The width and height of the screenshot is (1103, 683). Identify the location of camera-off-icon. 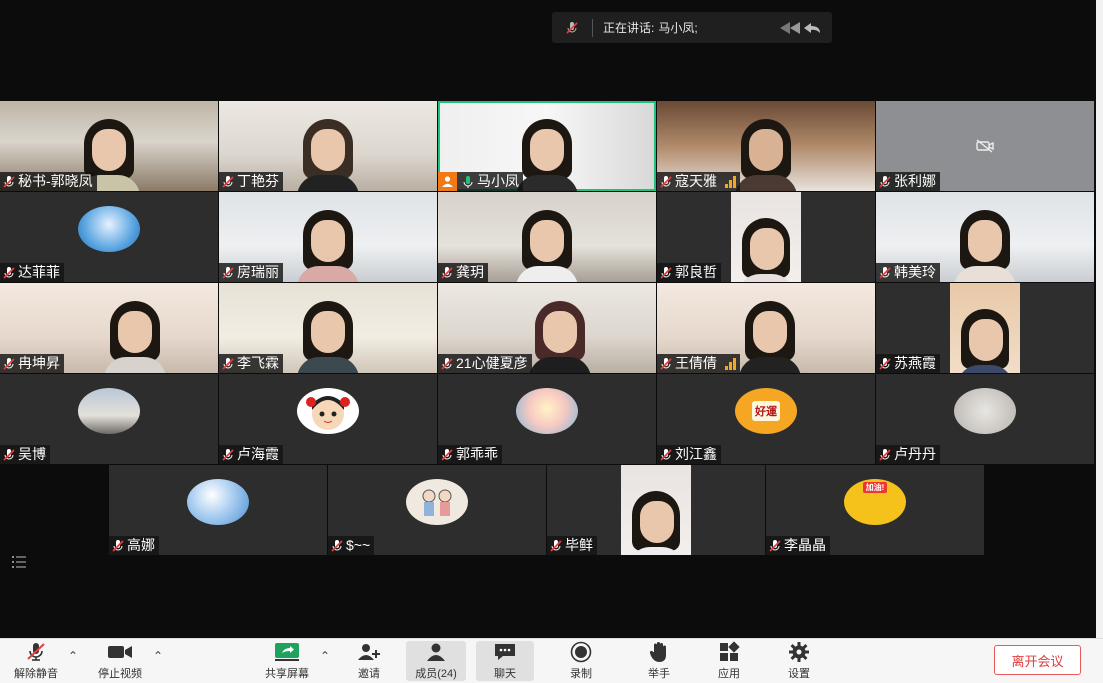
(985, 148).